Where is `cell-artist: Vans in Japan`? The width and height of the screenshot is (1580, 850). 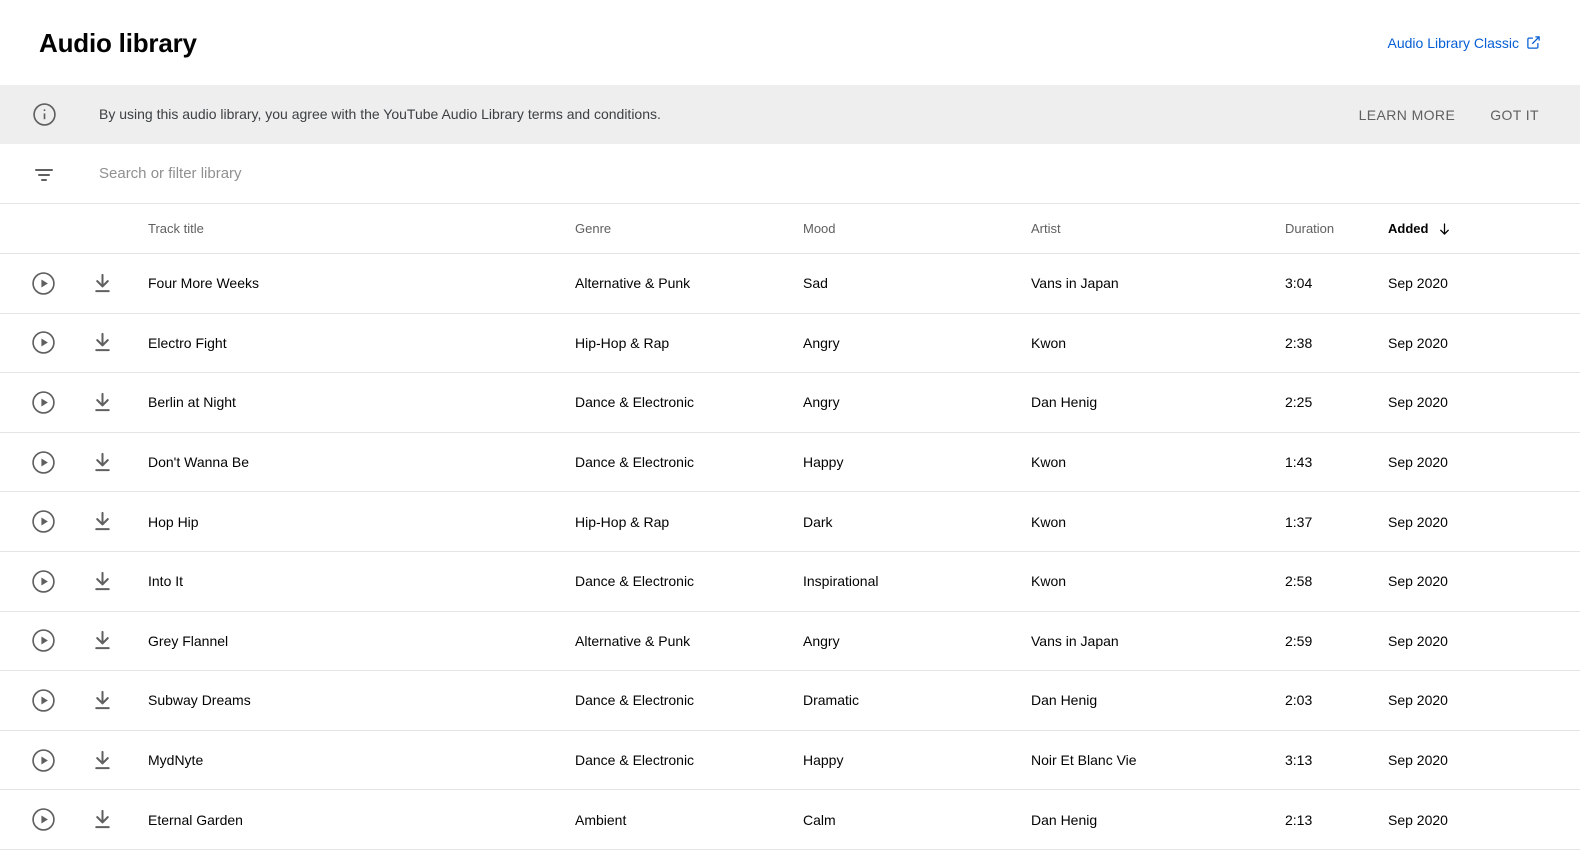 cell-artist: Vans in Japan is located at coordinates (1075, 640).